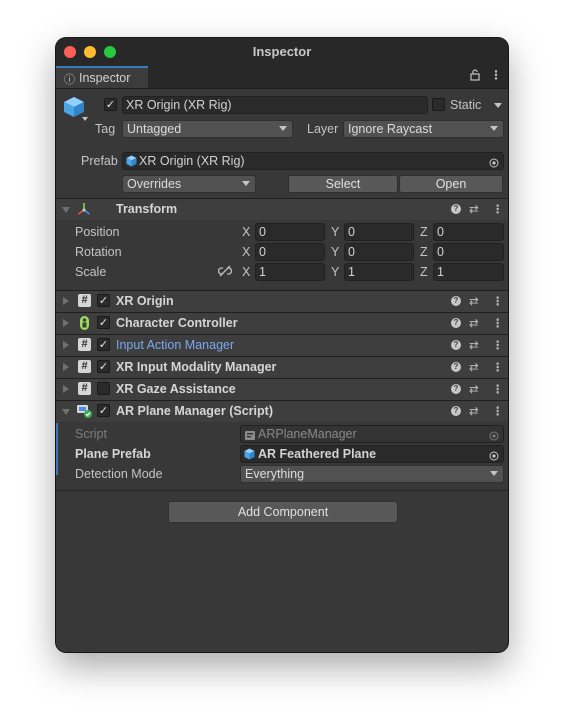 The height and width of the screenshot is (727, 565). Describe the element at coordinates (475, 76) in the screenshot. I see `lock-icon` at that location.